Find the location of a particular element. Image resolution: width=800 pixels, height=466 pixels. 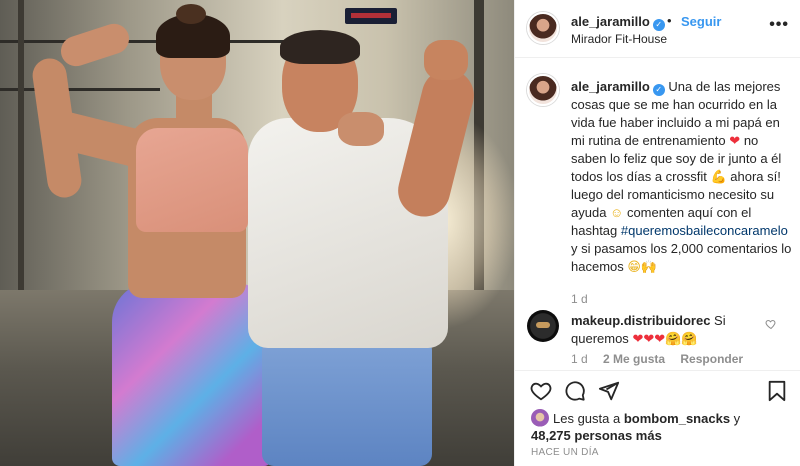

woman-hair-bun is located at coordinates (191, 14).